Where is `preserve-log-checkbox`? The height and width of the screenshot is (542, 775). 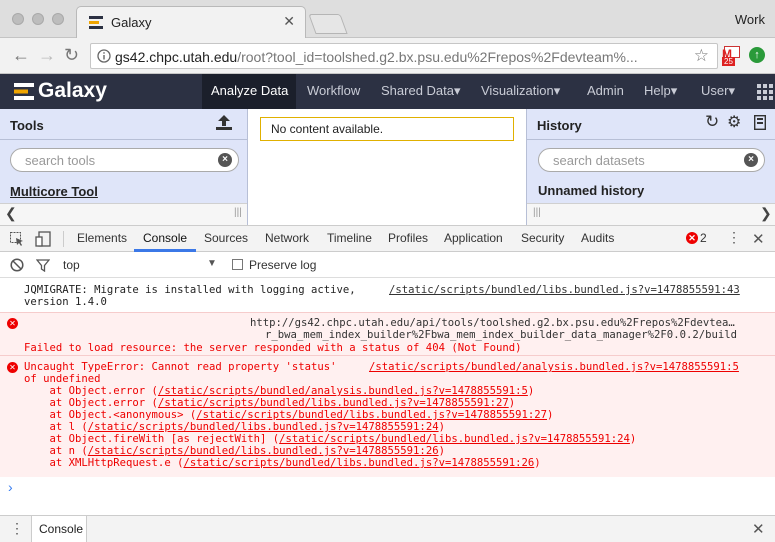
preserve-log-checkbox is located at coordinates (237, 264).